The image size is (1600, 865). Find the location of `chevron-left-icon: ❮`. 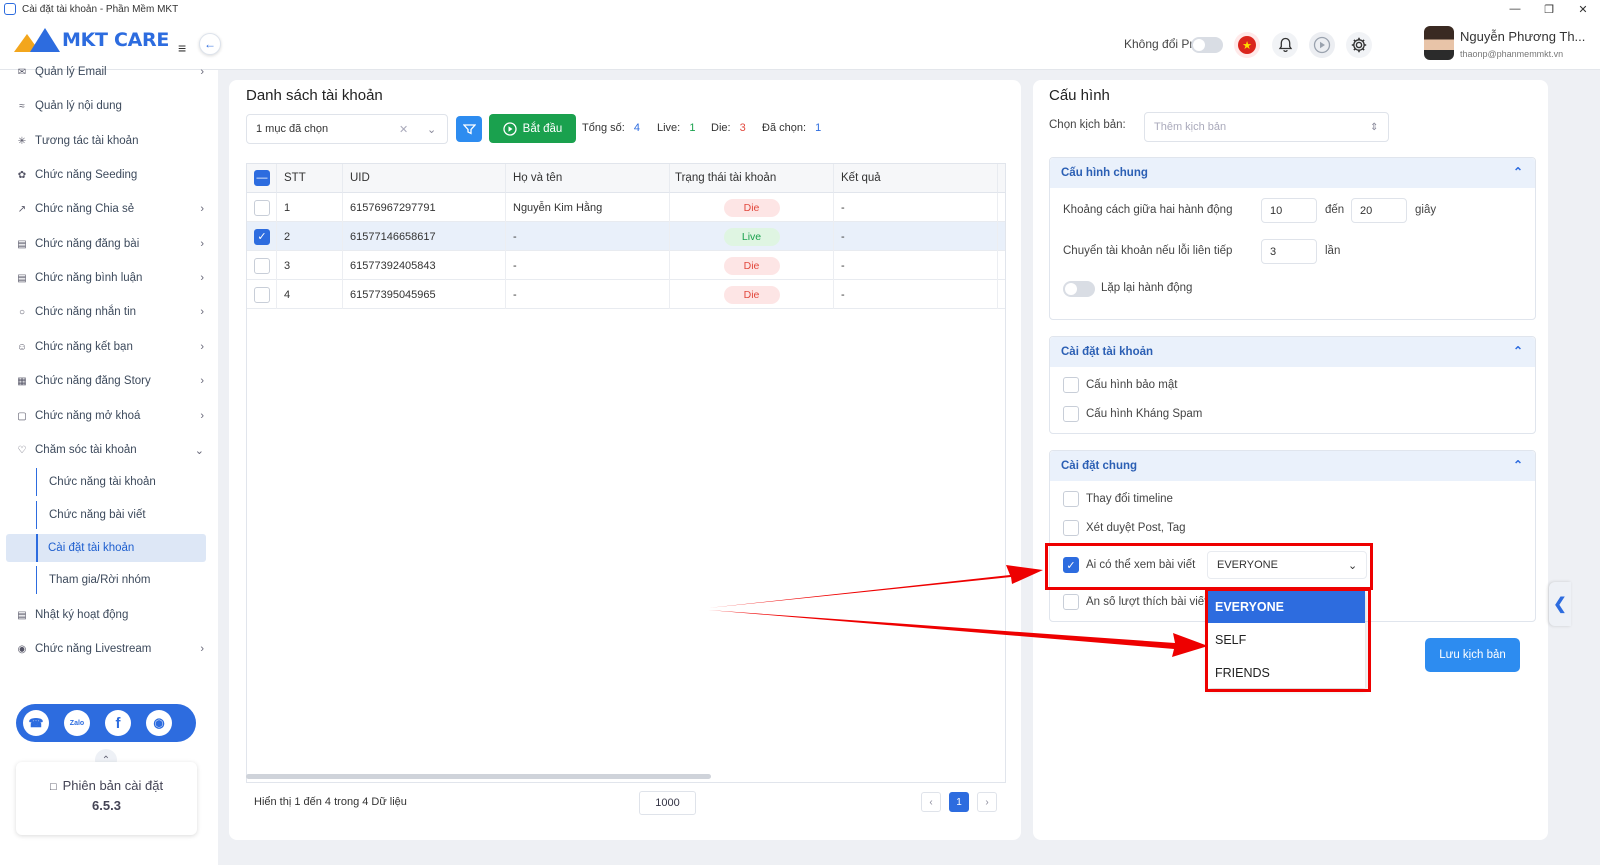

chevron-left-icon: ❮ is located at coordinates (1560, 604).